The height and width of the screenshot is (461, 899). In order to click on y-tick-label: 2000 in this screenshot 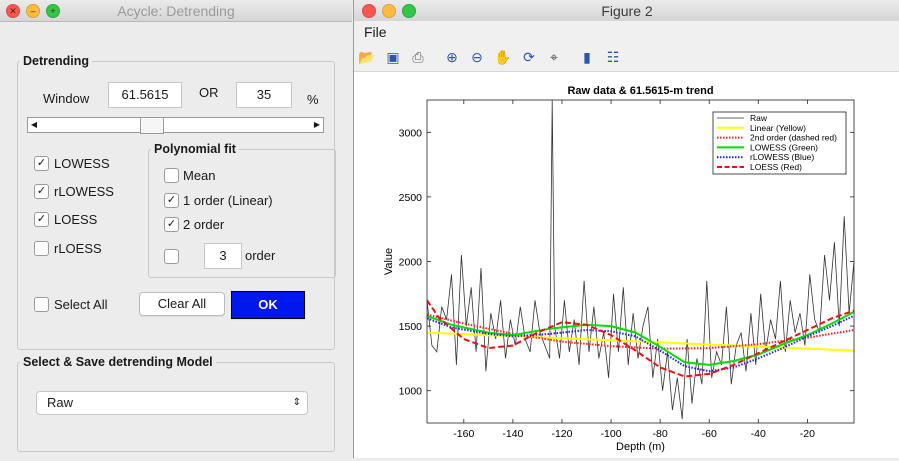, I will do `click(411, 263)`.